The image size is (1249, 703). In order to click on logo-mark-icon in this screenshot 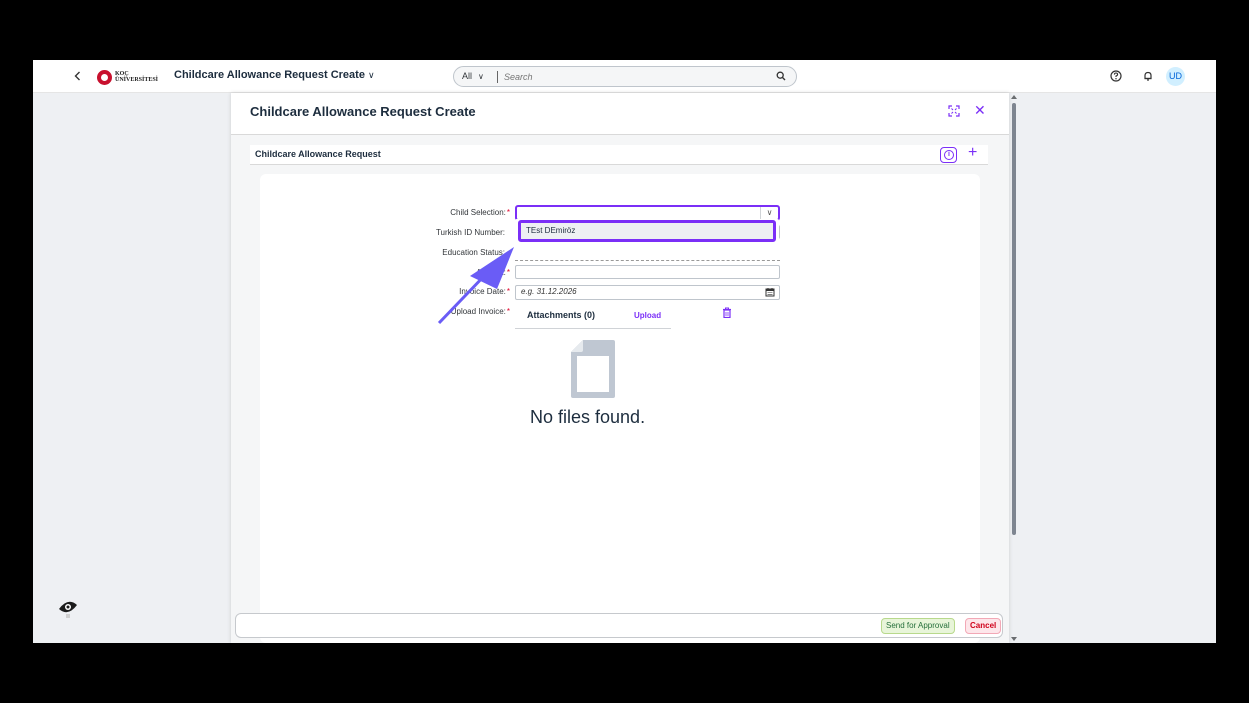, I will do `click(104, 77)`.